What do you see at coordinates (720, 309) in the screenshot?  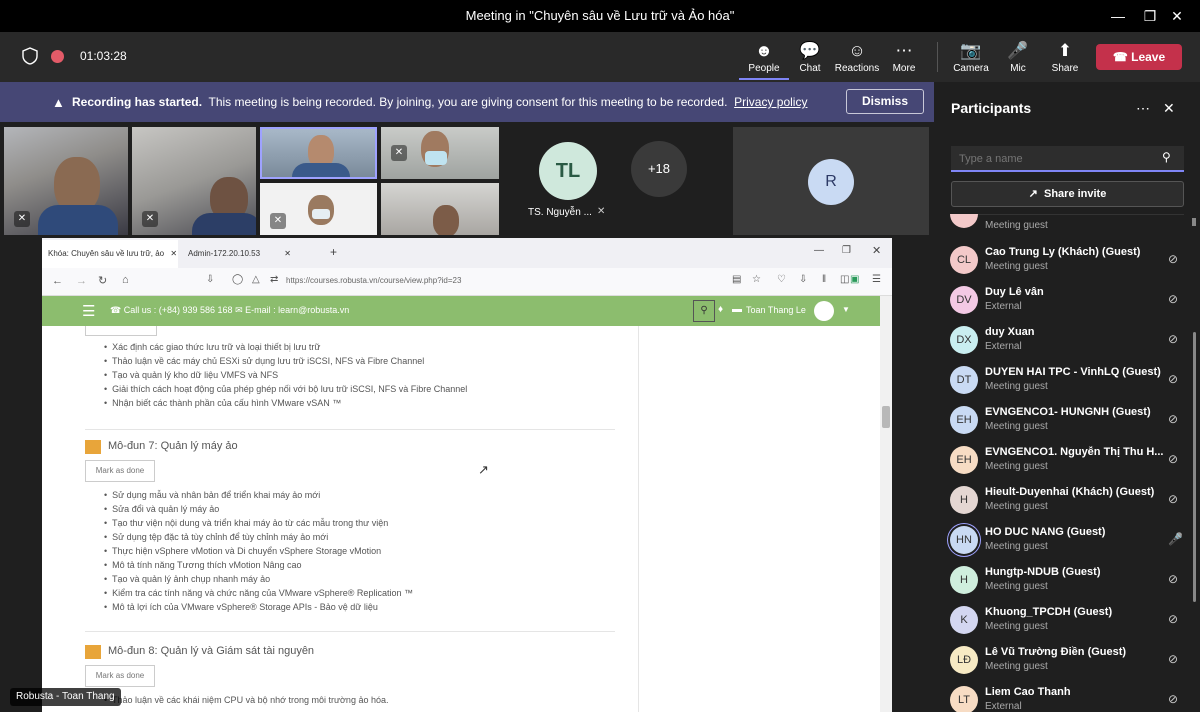 I see `bell-icon: ♦` at bounding box center [720, 309].